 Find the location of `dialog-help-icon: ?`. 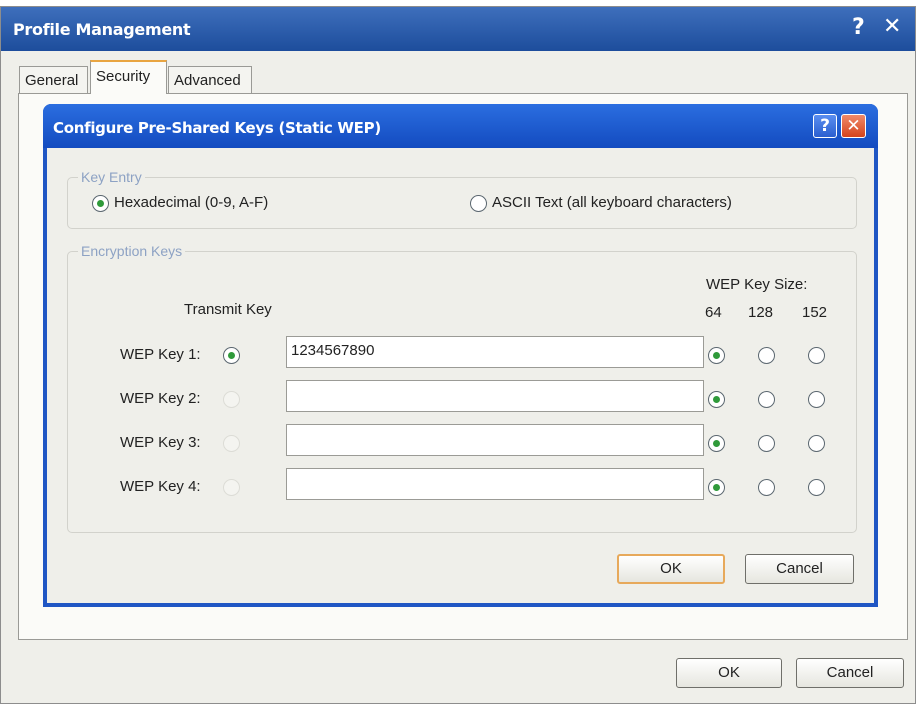

dialog-help-icon: ? is located at coordinates (825, 126).